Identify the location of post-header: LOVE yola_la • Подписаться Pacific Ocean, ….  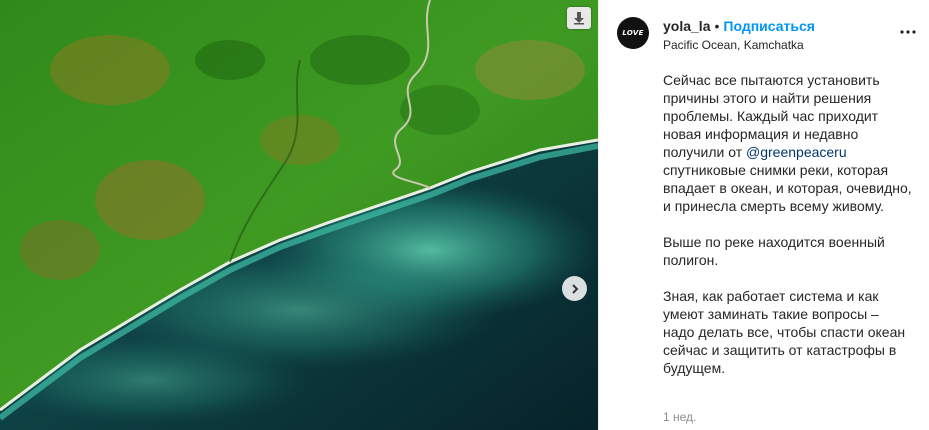
(764, 31).